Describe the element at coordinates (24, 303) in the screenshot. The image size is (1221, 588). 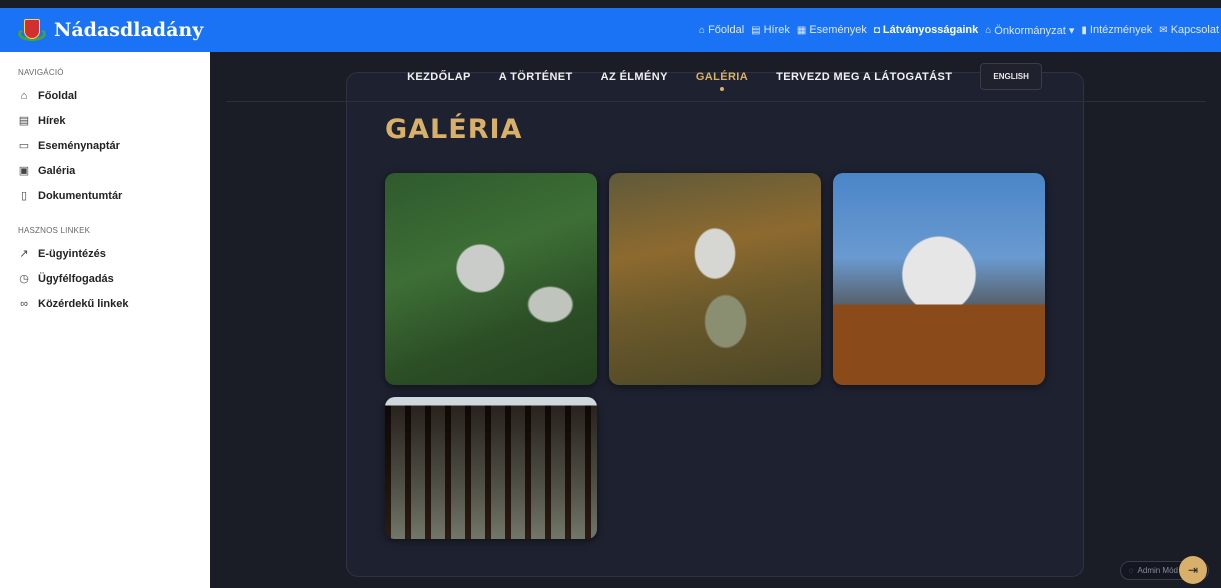
I see `link-icon: ∞` at that location.